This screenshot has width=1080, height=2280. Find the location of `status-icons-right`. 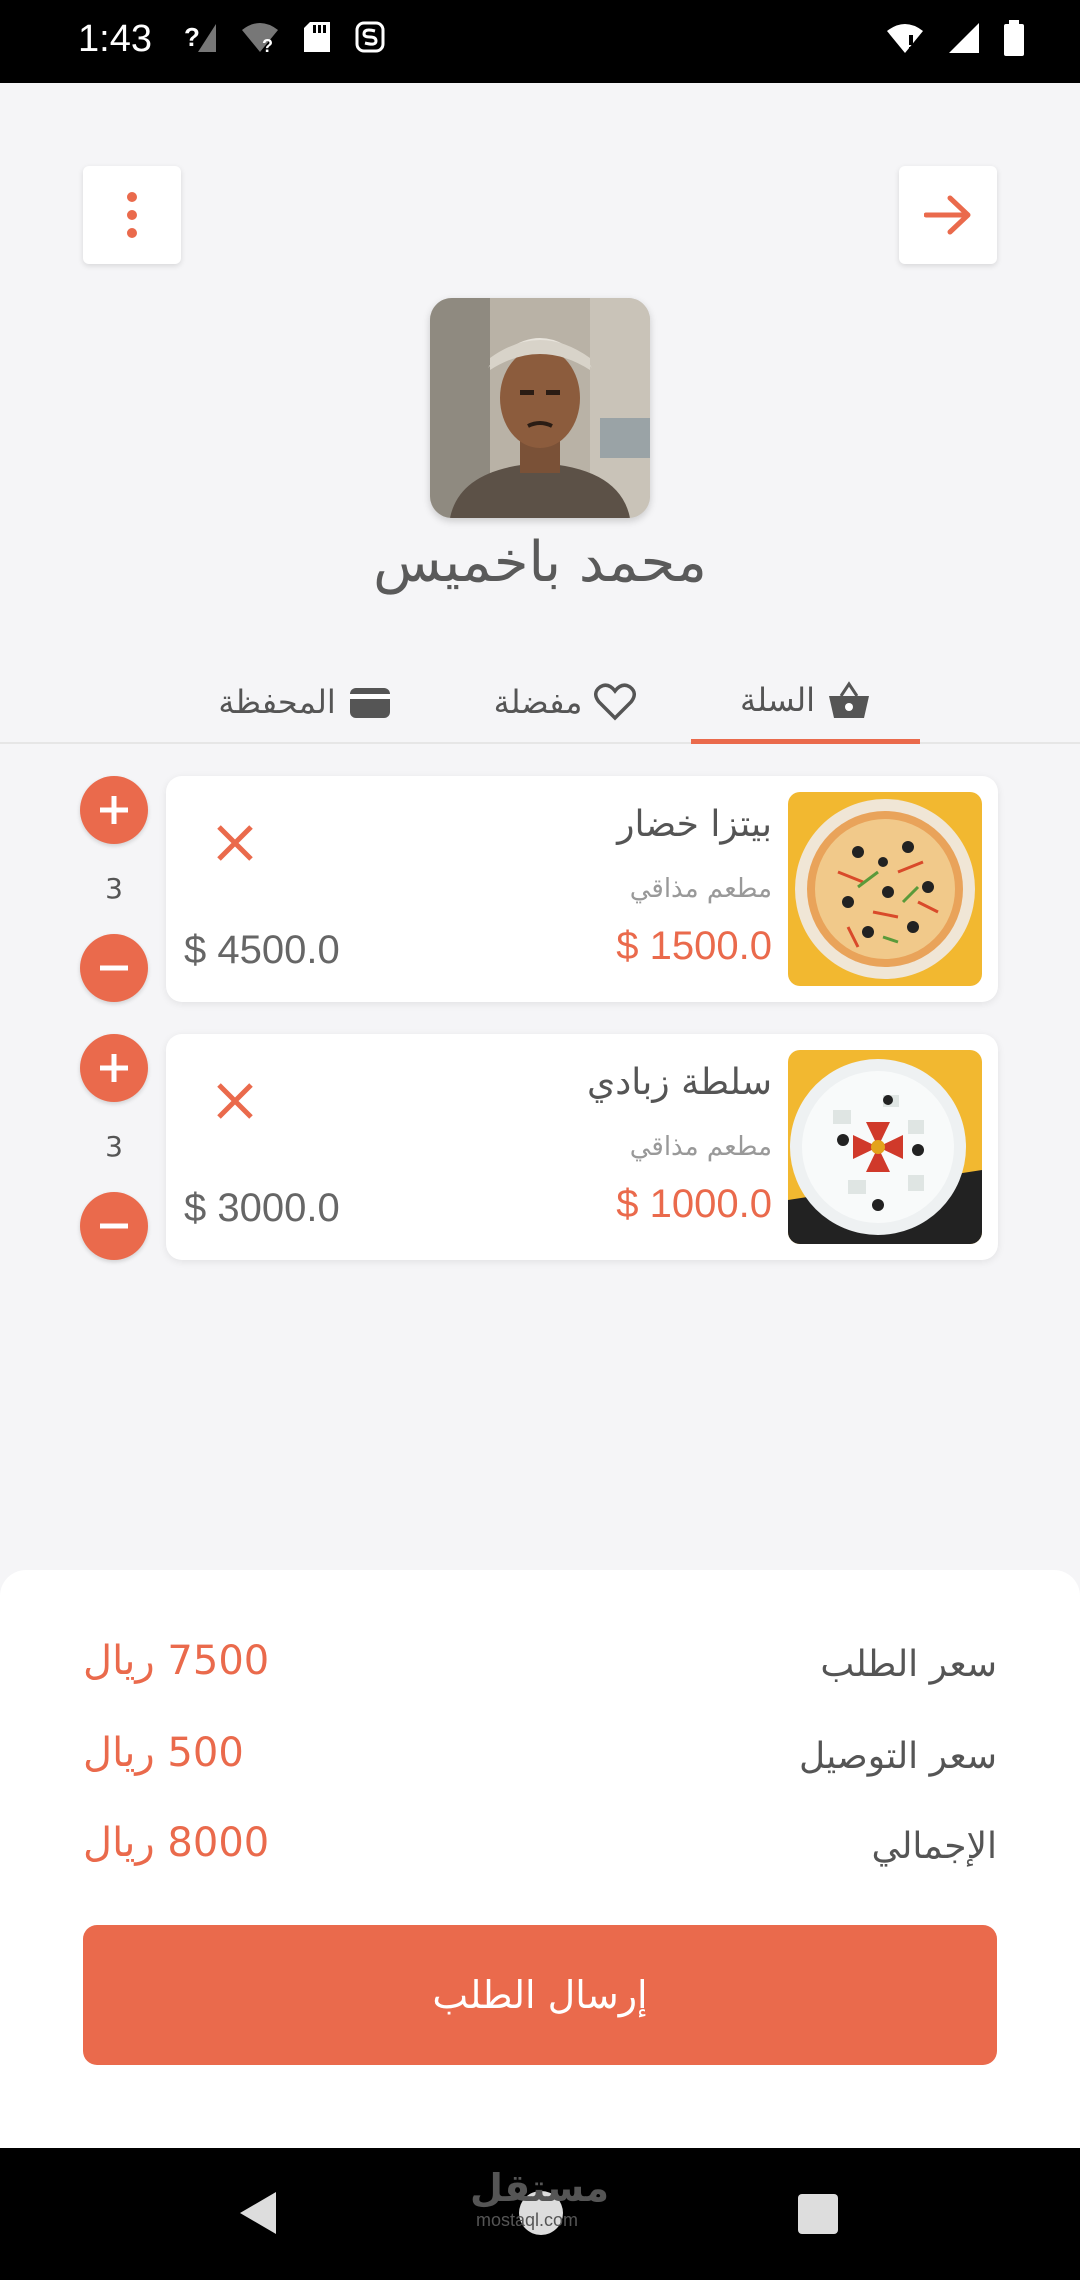

status-icons-right is located at coordinates (955, 38).